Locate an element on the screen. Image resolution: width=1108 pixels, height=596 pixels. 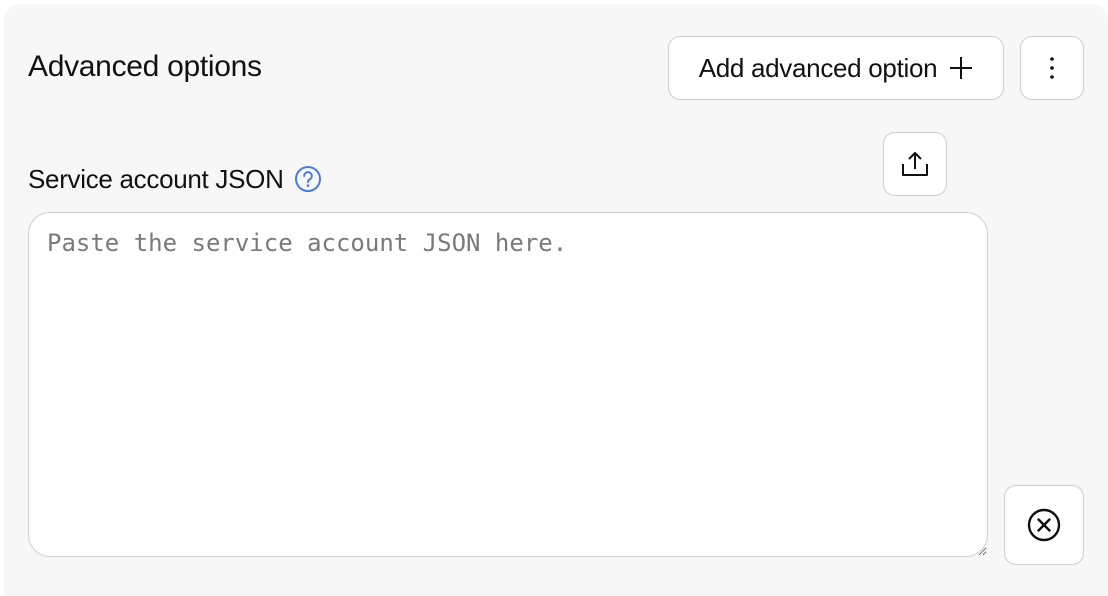
upload-icon is located at coordinates (915, 164).